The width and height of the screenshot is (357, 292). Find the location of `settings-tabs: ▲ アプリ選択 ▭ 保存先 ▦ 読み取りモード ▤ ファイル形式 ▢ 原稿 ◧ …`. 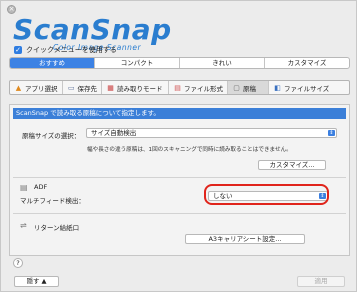

settings-tabs: ▲ アプリ選択 ▭ 保存先 ▦ 読み取りモード ▤ ファイル形式 ▢ 原稿 ◧ … is located at coordinates (179, 87).